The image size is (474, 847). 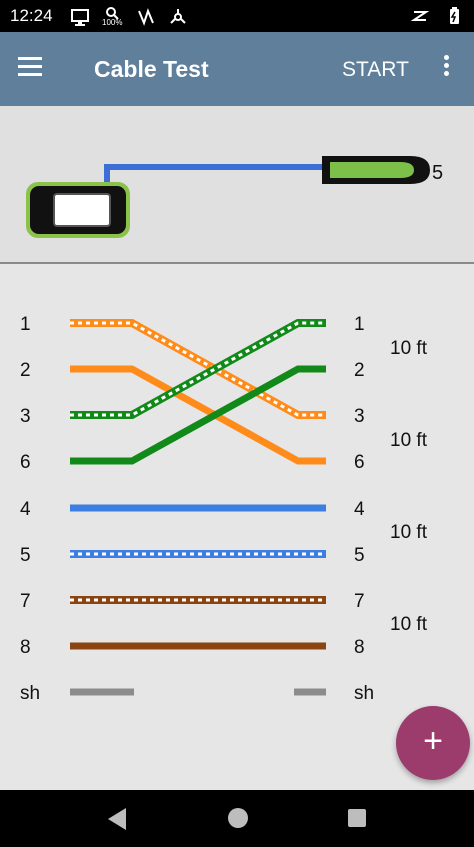 I want to click on left-pin-label: 7, so click(x=25, y=601).